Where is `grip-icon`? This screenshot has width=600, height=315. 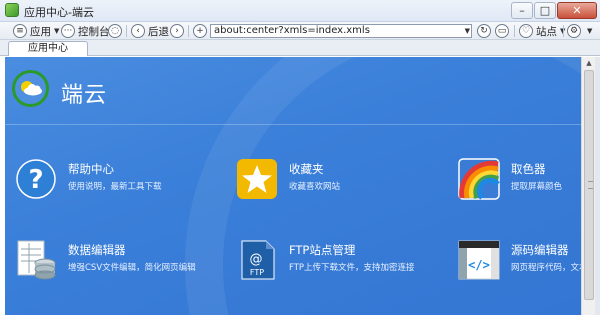 grip-icon is located at coordinates (590, 185).